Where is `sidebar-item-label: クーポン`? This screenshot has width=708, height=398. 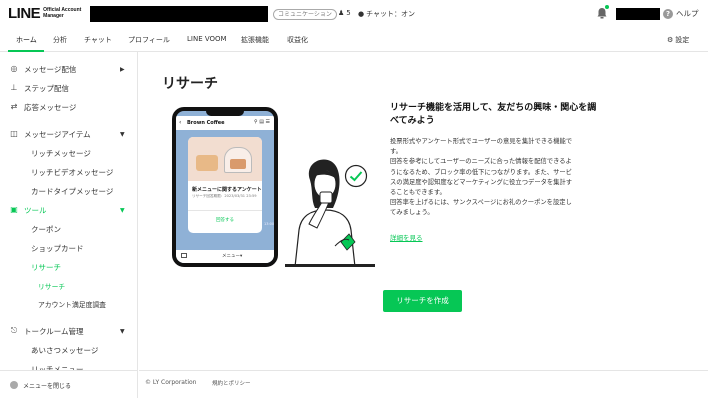
sidebar-item-label: クーポン is located at coordinates (46, 229).